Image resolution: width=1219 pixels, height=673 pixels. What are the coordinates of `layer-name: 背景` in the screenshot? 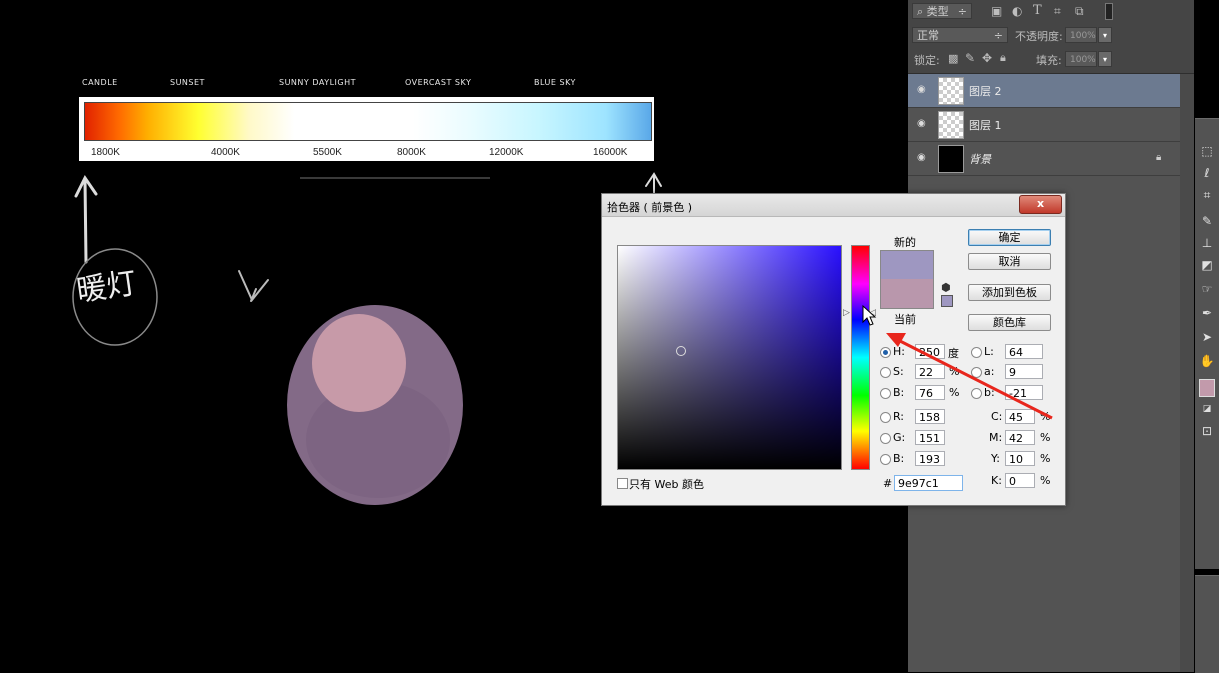 It's located at (980, 159).